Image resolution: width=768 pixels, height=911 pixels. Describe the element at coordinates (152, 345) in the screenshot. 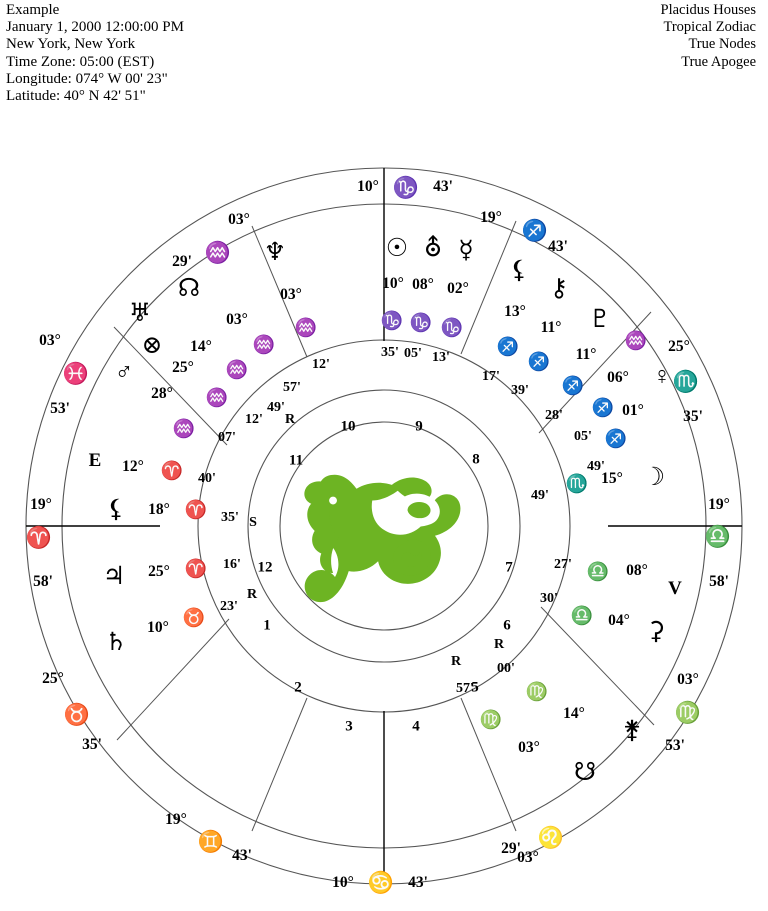

I see `part-of-fortune-icon: ⊗` at that location.